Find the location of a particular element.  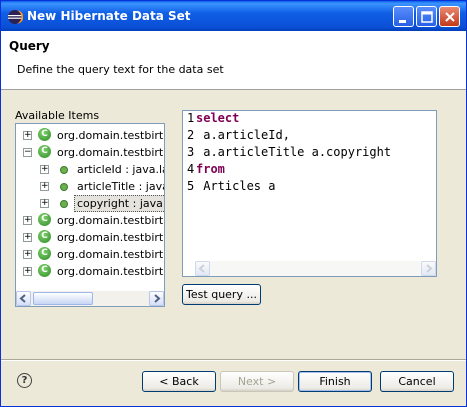

scroll-thumb is located at coordinates (63, 298).